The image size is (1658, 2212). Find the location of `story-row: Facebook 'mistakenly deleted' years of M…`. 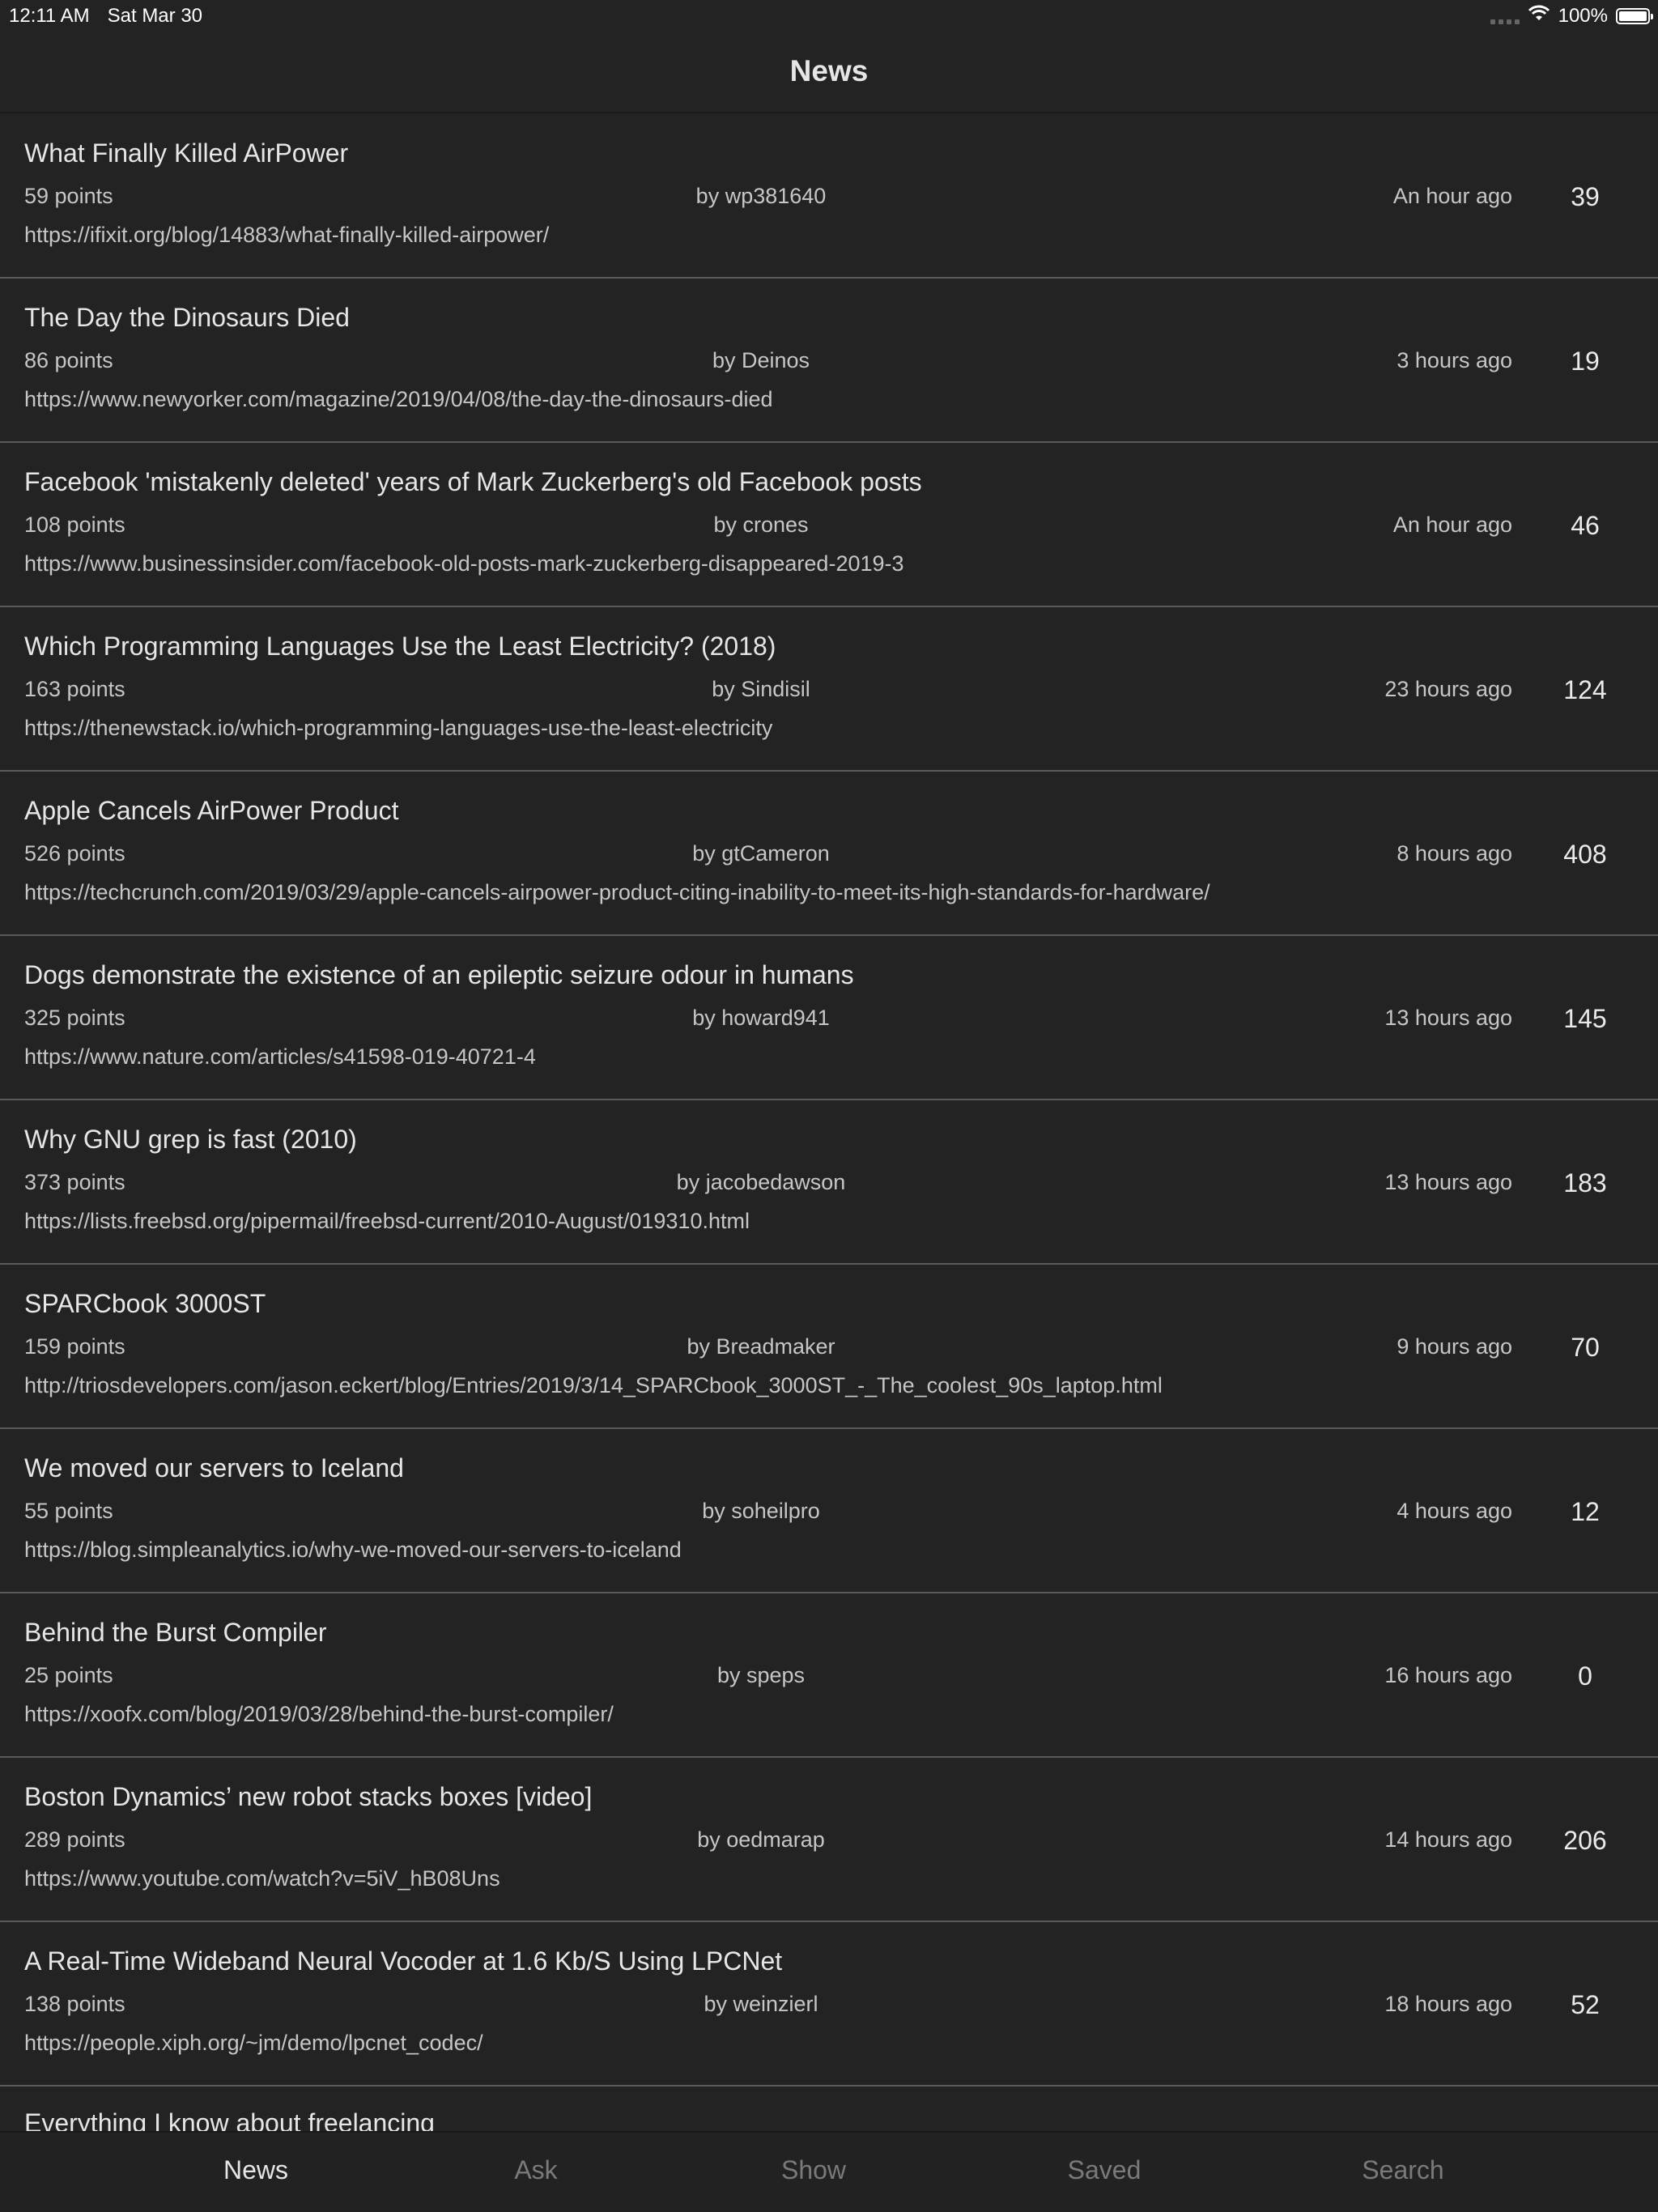

story-row: Facebook 'mistakenly deleted' years of M… is located at coordinates (829, 525).